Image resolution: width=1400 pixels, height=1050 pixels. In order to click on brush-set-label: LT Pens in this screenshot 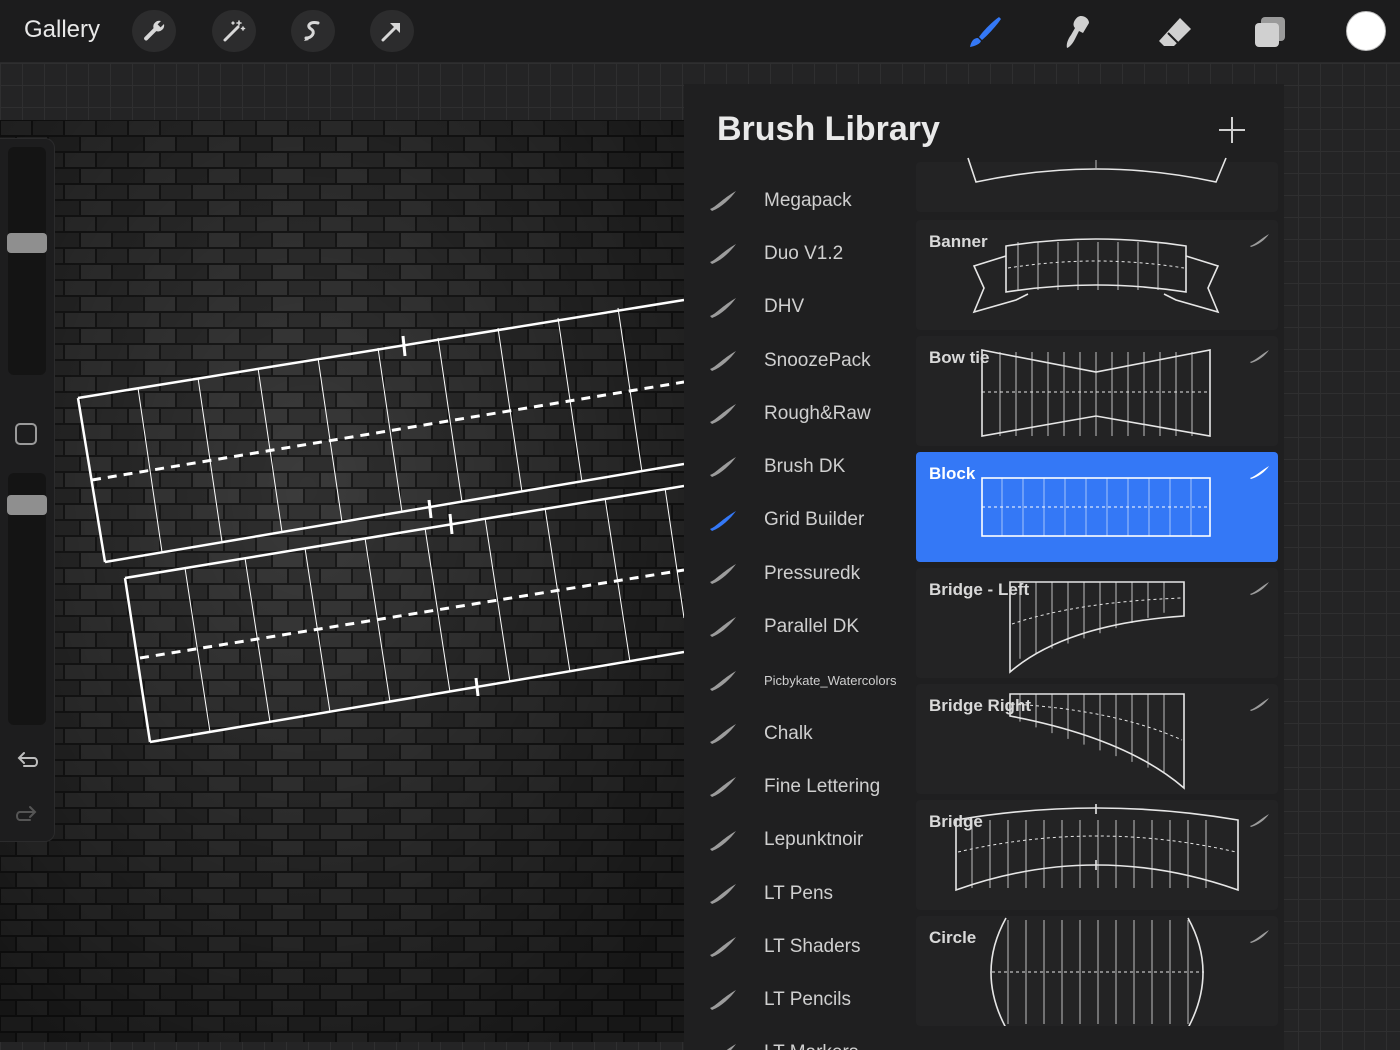, I will do `click(799, 893)`.